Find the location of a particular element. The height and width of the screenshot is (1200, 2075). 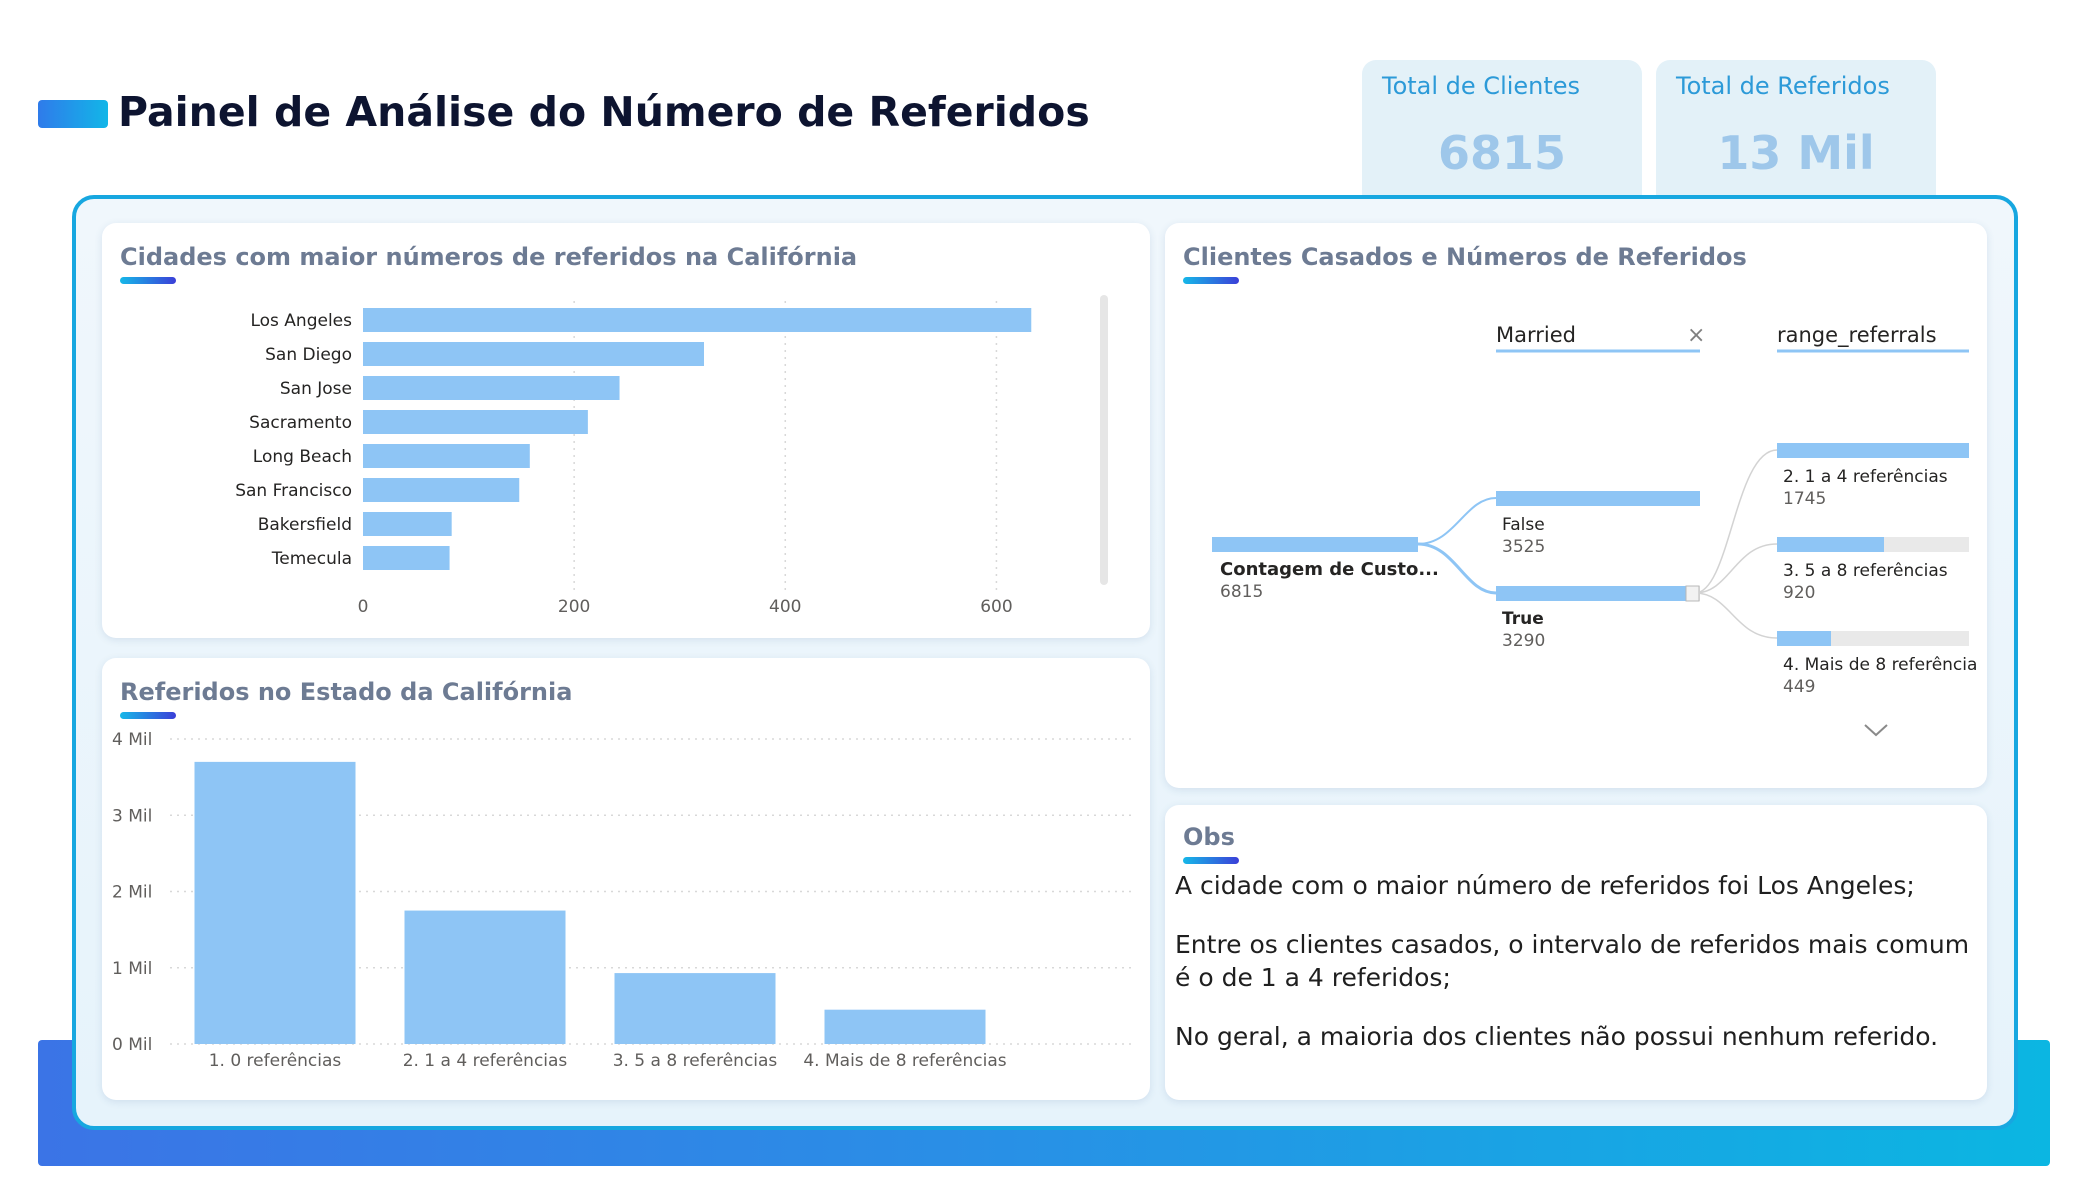

married-false-bar is located at coordinates (1598, 498).